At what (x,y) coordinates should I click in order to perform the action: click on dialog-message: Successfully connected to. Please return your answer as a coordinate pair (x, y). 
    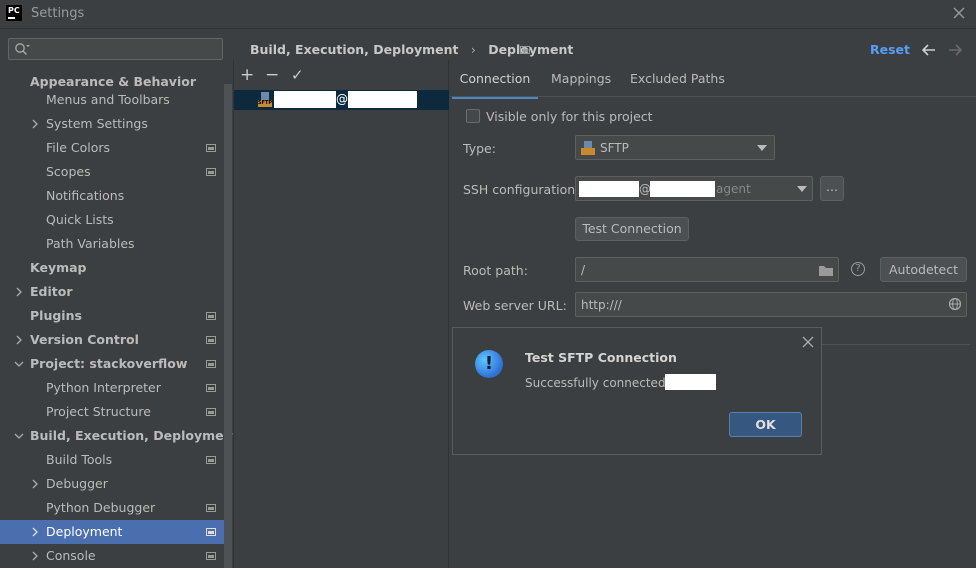
    Looking at the image, I should click on (603, 383).